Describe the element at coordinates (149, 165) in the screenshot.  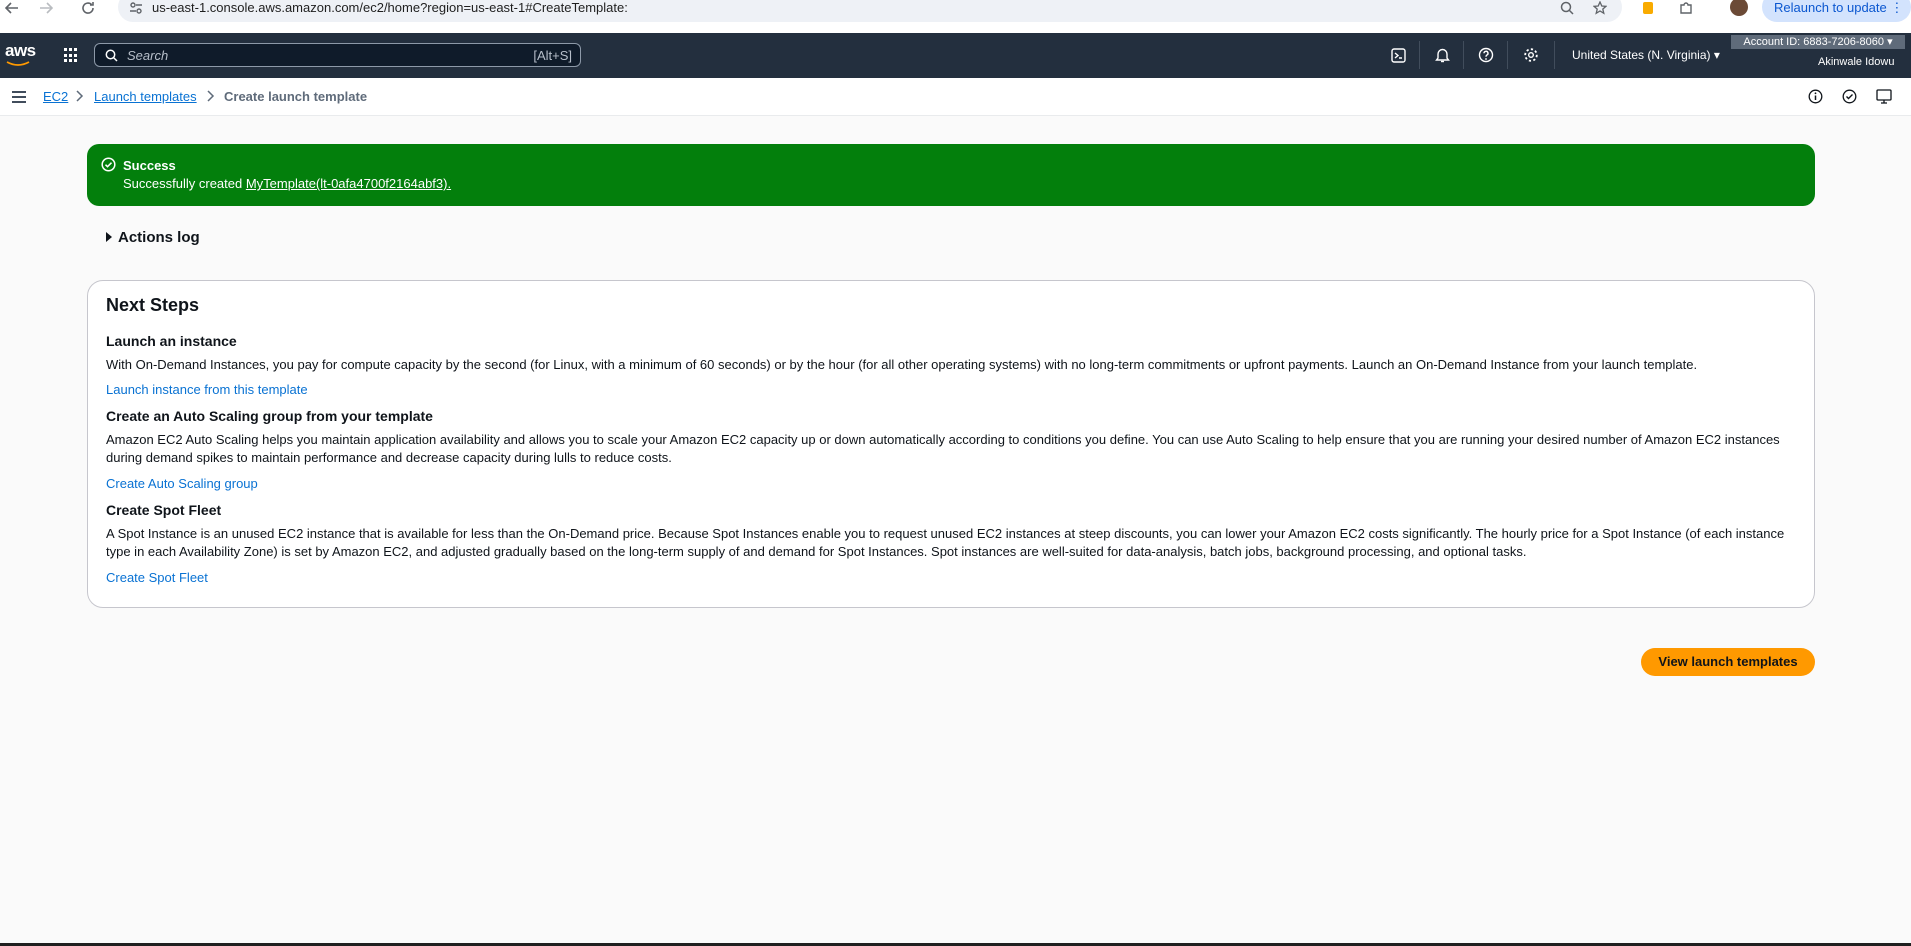
I see `flash-title: Success` at that location.